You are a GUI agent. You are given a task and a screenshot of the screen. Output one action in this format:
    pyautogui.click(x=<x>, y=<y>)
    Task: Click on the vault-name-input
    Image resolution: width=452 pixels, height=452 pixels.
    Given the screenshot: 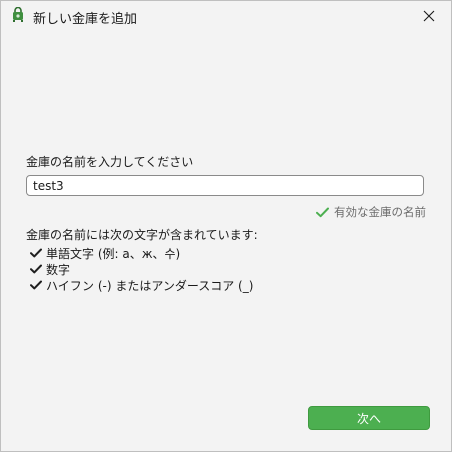 What is the action you would take?
    pyautogui.click(x=225, y=185)
    